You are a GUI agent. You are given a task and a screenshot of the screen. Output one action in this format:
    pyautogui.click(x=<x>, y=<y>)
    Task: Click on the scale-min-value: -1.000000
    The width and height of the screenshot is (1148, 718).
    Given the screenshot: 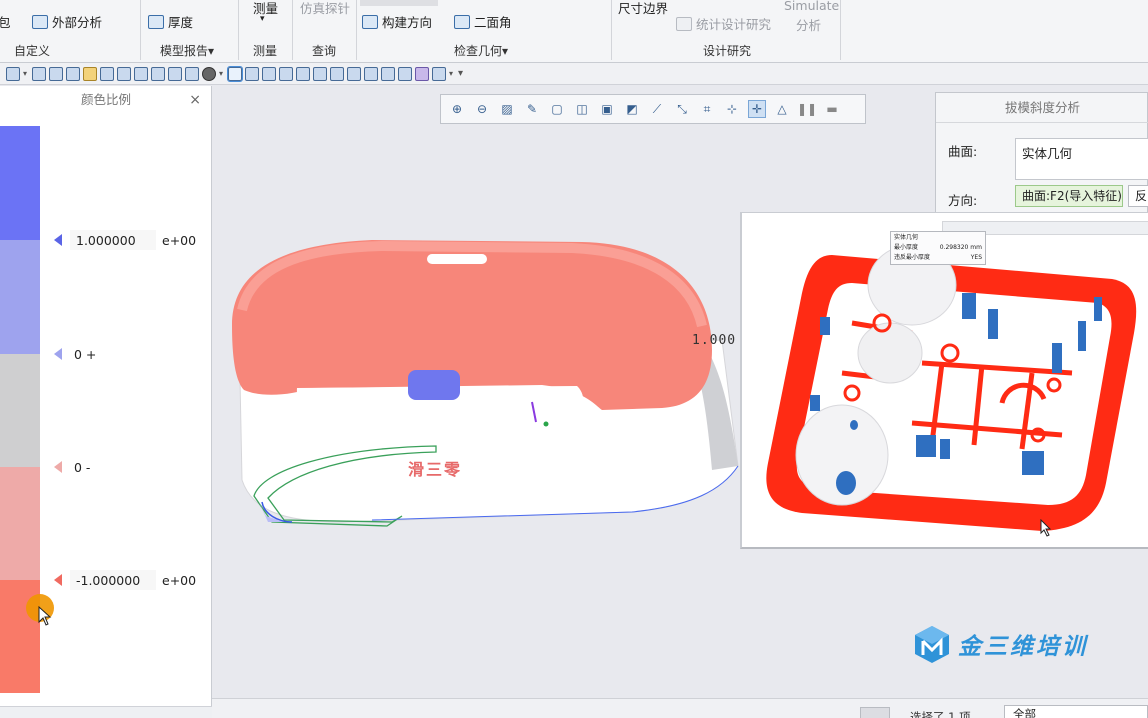 What is the action you would take?
    pyautogui.click(x=108, y=580)
    